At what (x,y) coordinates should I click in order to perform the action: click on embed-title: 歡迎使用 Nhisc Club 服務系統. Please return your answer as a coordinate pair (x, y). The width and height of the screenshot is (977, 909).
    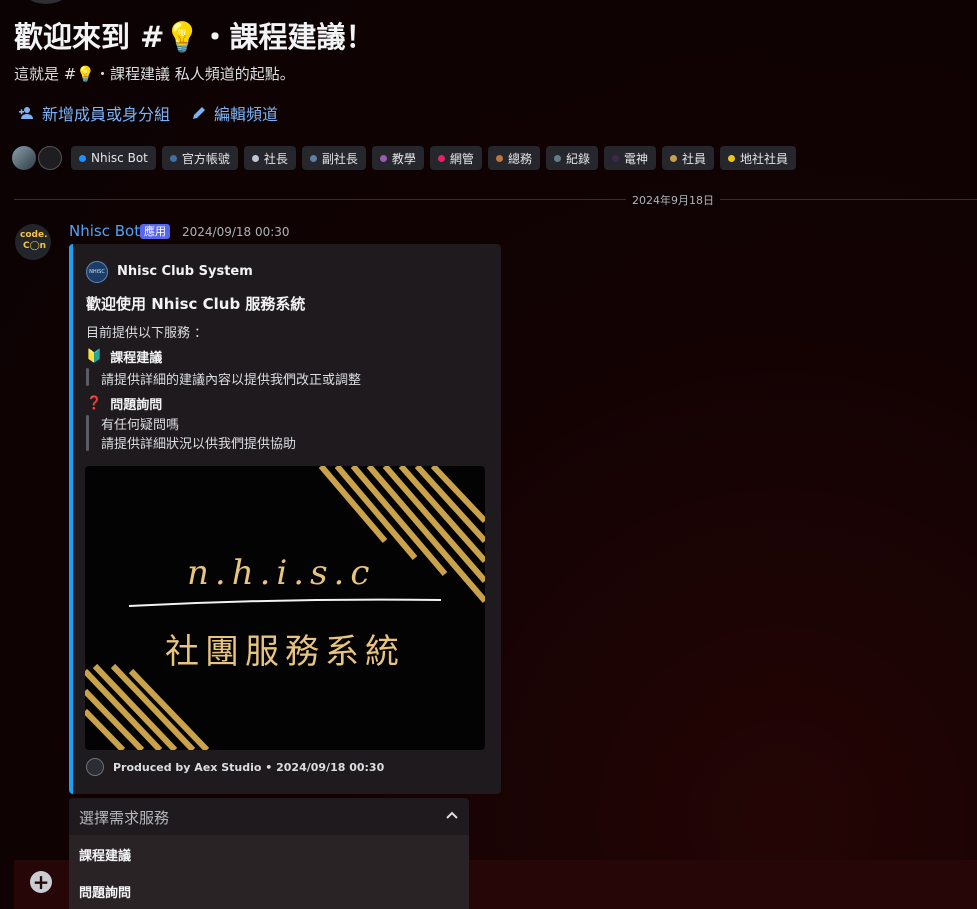
    Looking at the image, I should click on (196, 304).